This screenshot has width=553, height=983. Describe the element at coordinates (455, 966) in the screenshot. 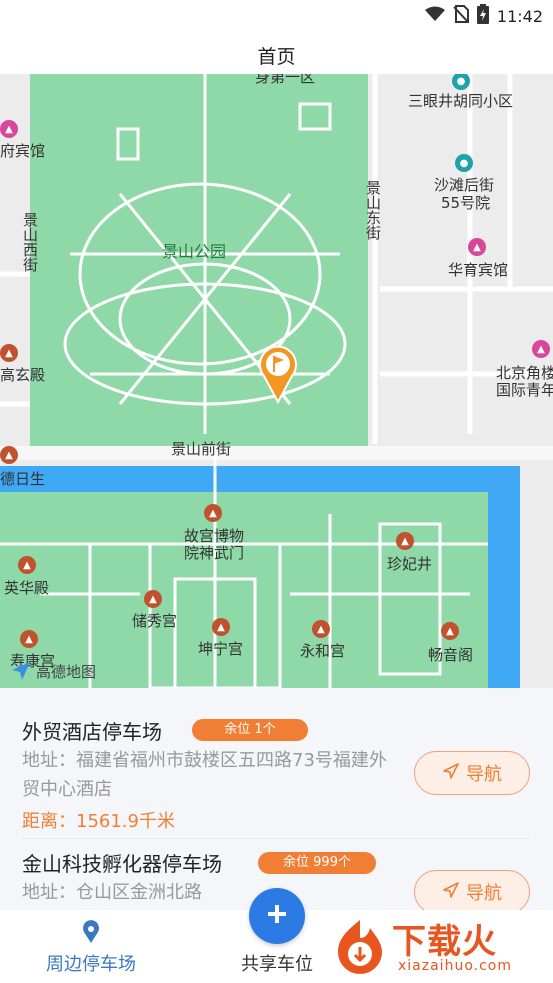

I see `watermark-url: xiazaihuo.com` at that location.